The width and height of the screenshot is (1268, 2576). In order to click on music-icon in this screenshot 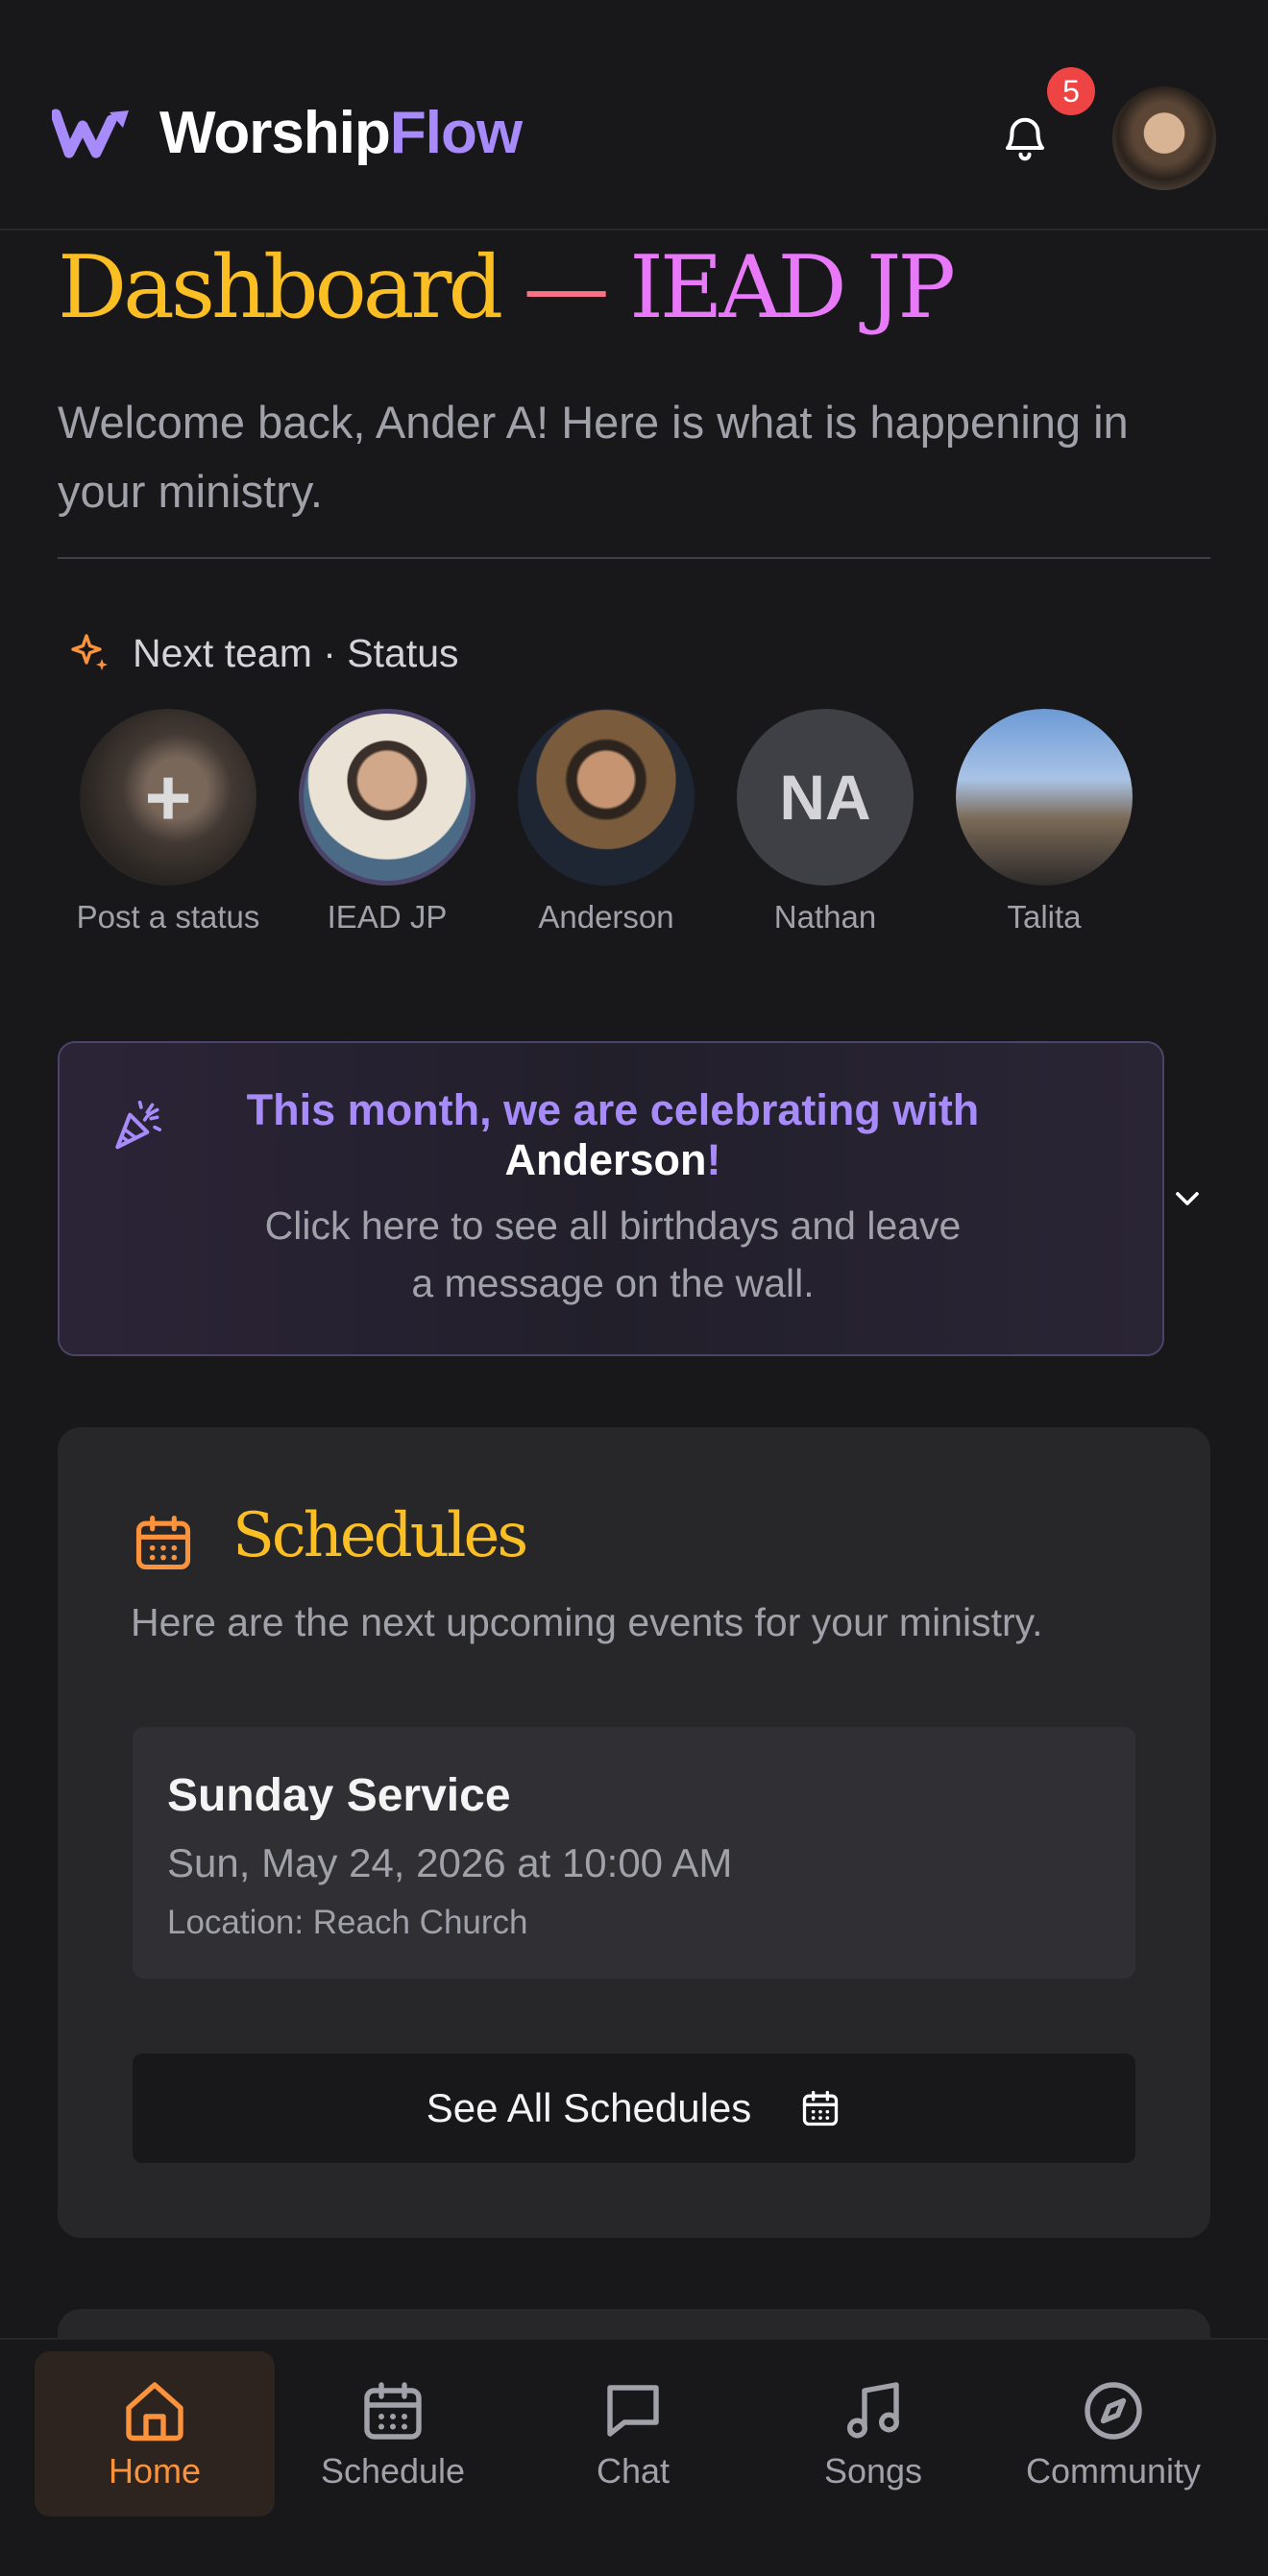, I will do `click(873, 2411)`.